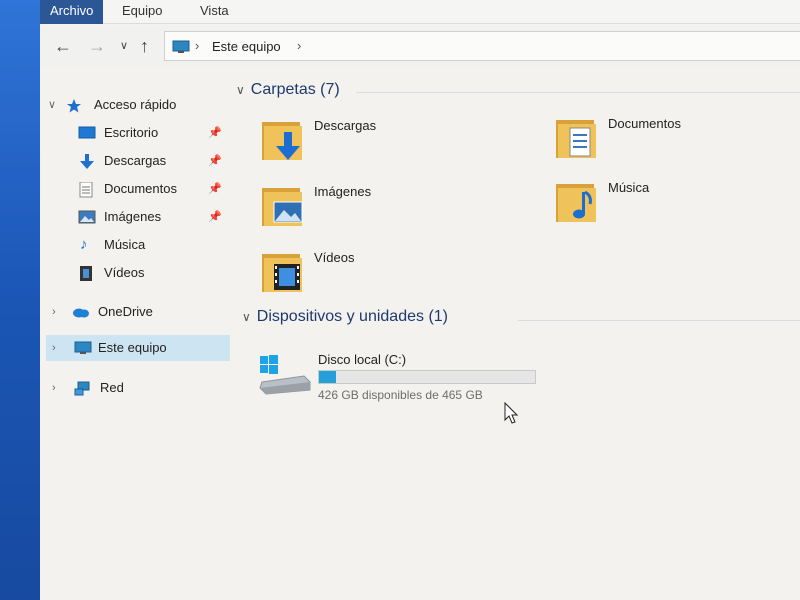 The height and width of the screenshot is (600, 800). I want to click on drive-name: Disco local (C:), so click(362, 359).